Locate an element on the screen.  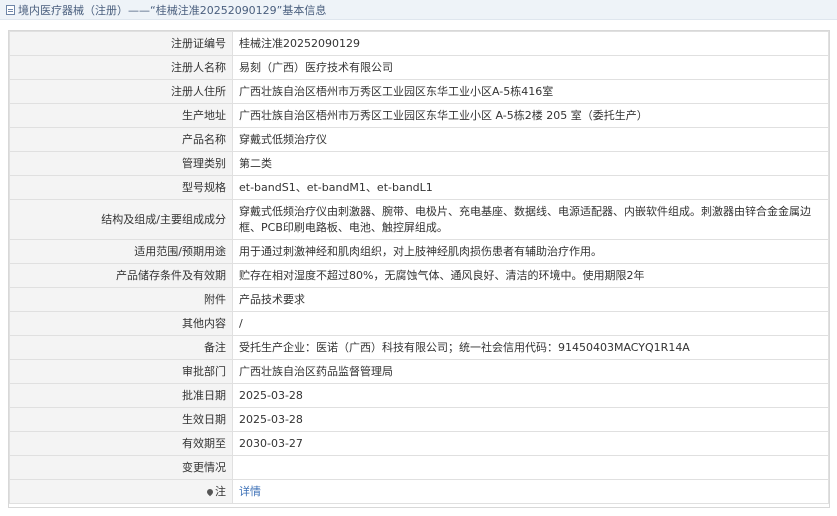
field-value: 产品技术要求 is located at coordinates (530, 299).